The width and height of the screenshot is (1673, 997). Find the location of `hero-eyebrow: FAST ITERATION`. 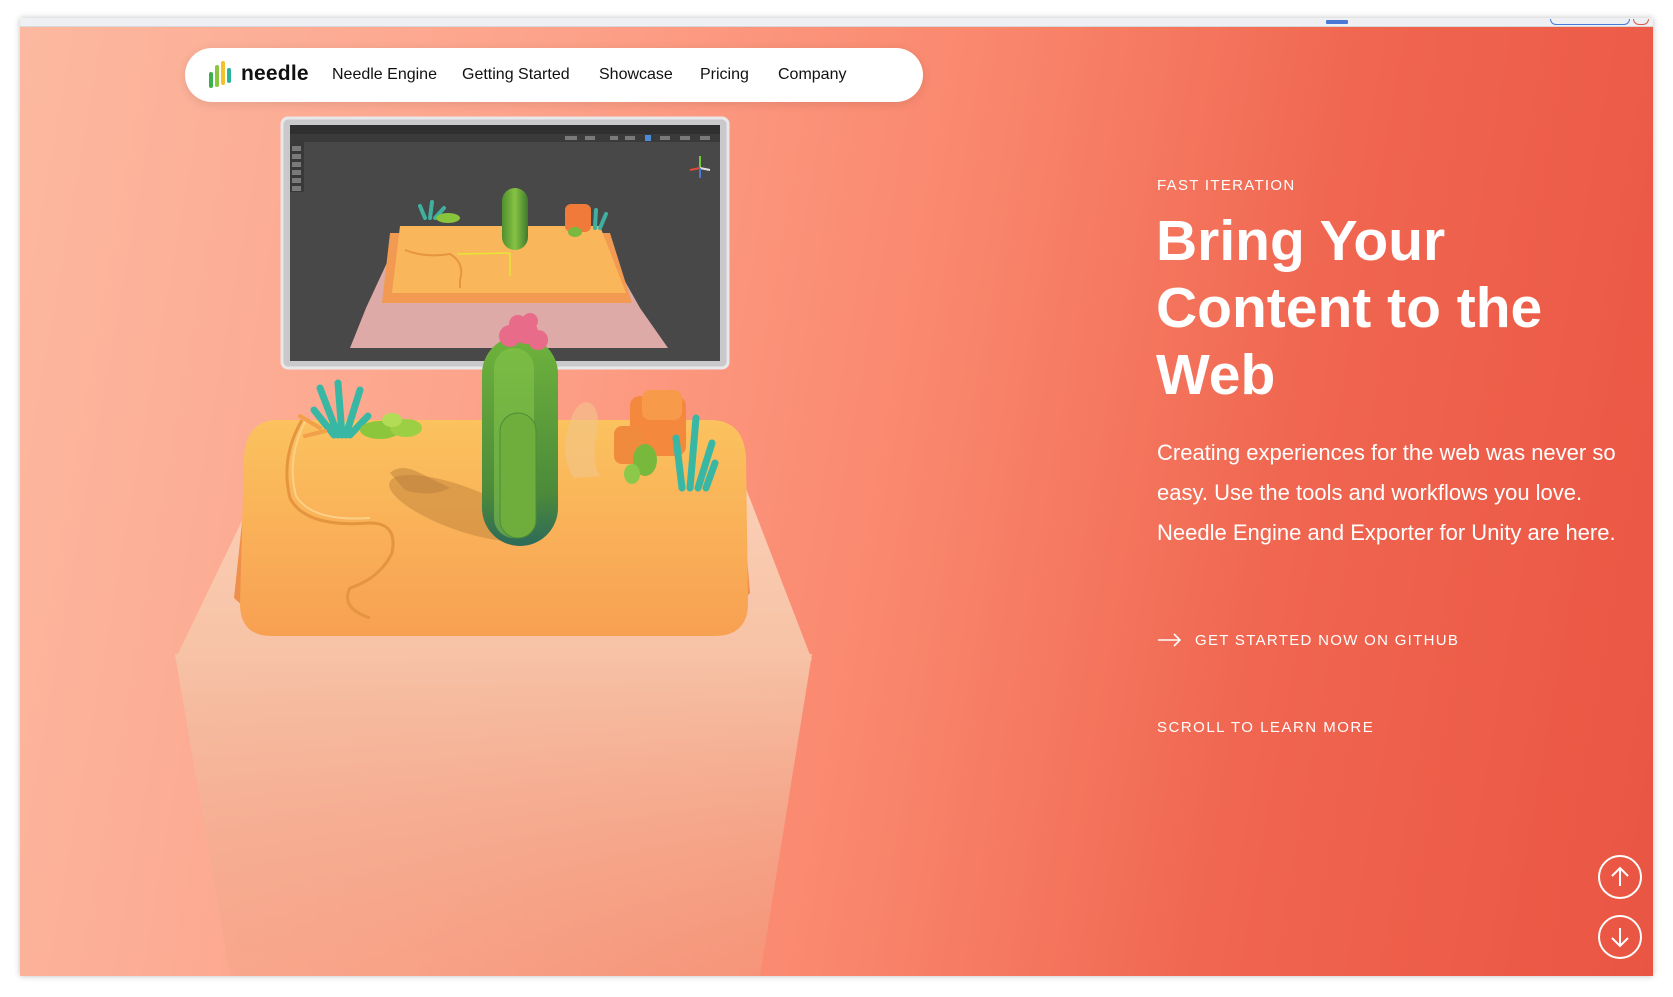

hero-eyebrow: FAST ITERATION is located at coordinates (1226, 185).